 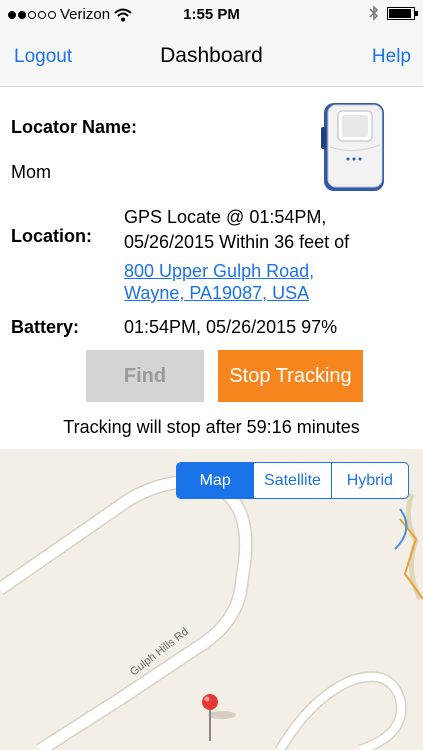 I want to click on map-tab-map: Map, so click(x=215, y=480).